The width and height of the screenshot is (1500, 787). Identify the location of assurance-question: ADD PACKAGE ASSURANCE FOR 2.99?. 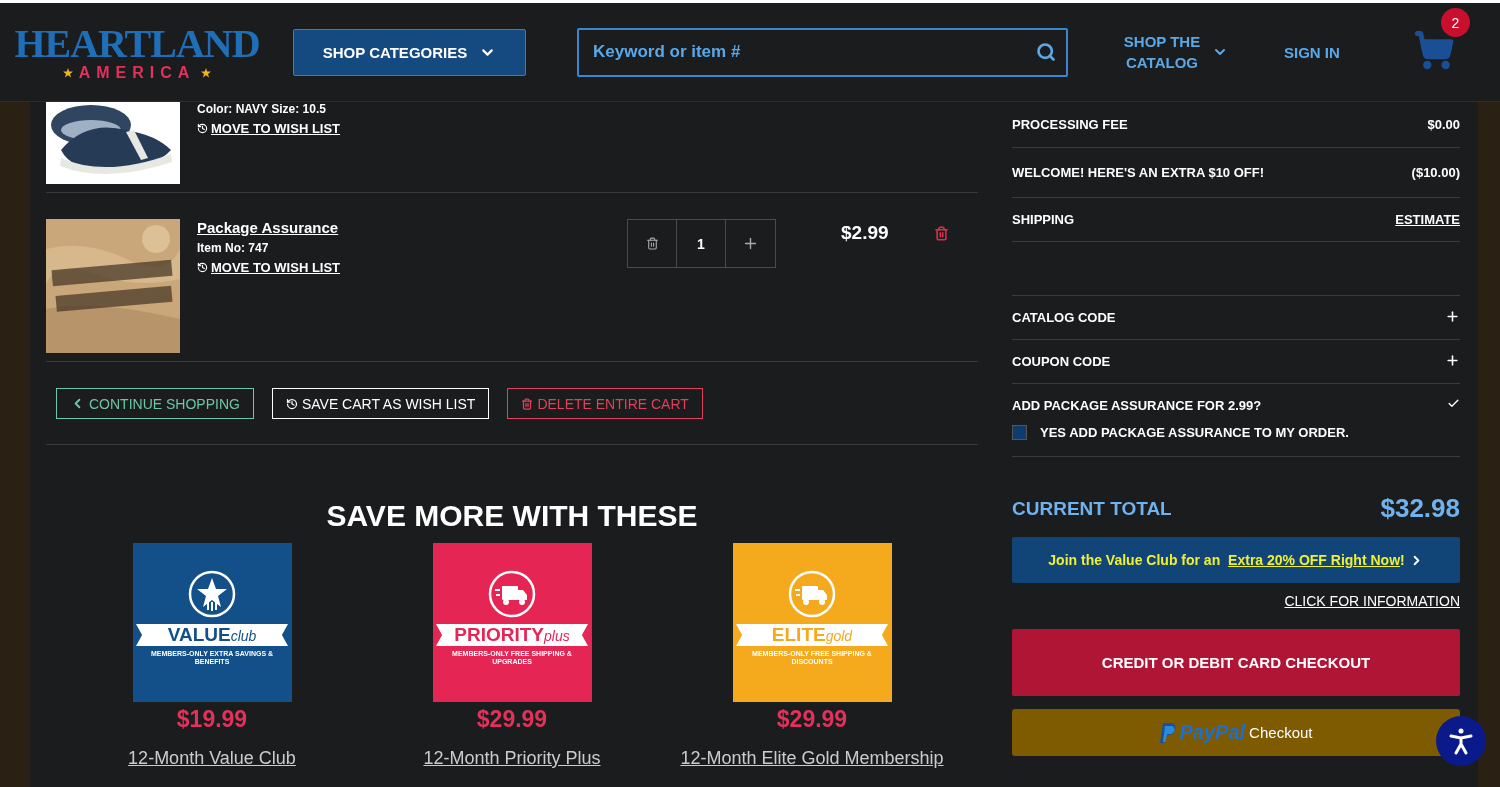
(1137, 405).